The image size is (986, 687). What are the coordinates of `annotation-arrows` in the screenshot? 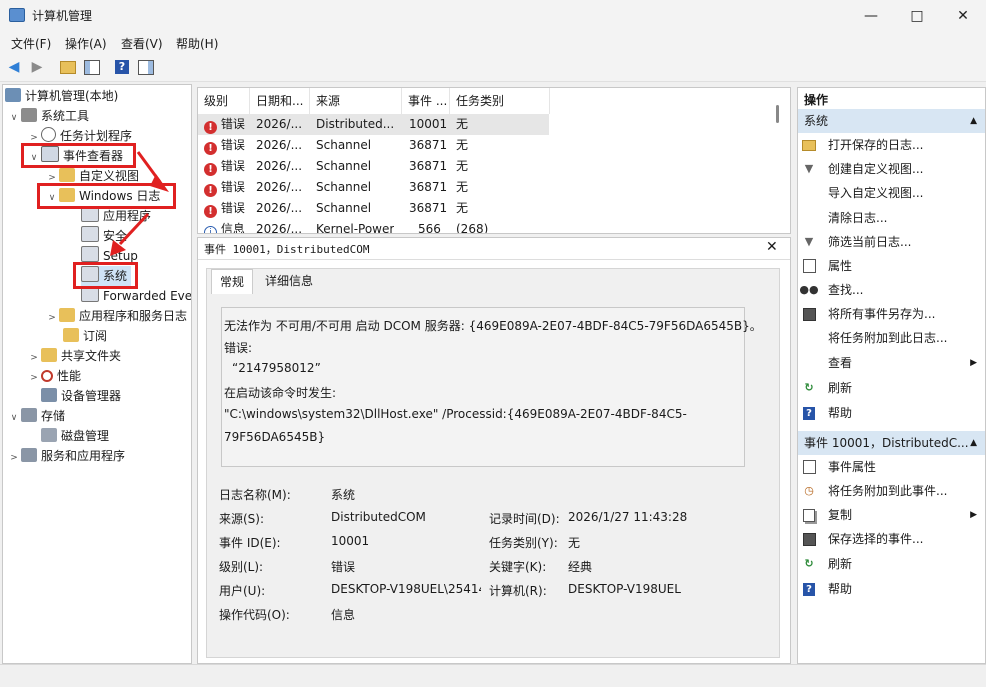 It's located at (139, 203).